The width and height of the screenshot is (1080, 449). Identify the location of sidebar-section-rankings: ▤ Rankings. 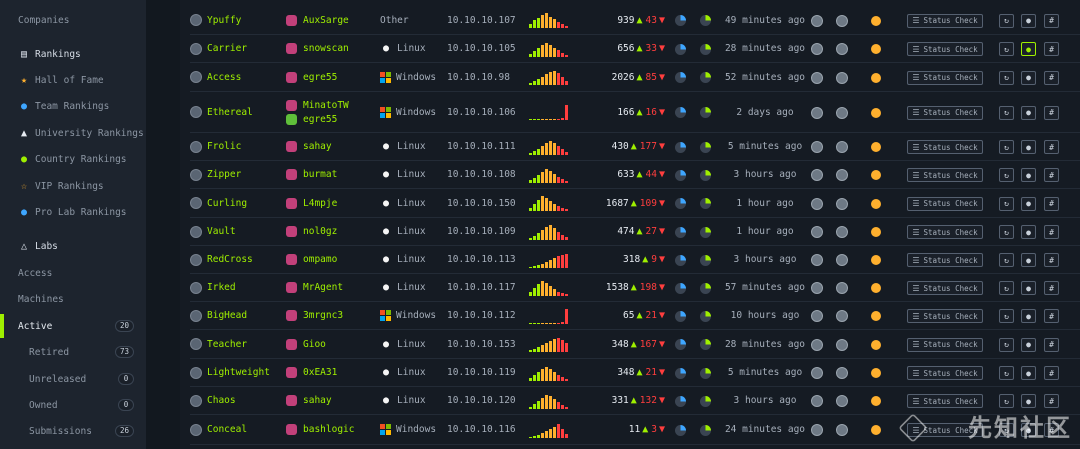
(91, 54).